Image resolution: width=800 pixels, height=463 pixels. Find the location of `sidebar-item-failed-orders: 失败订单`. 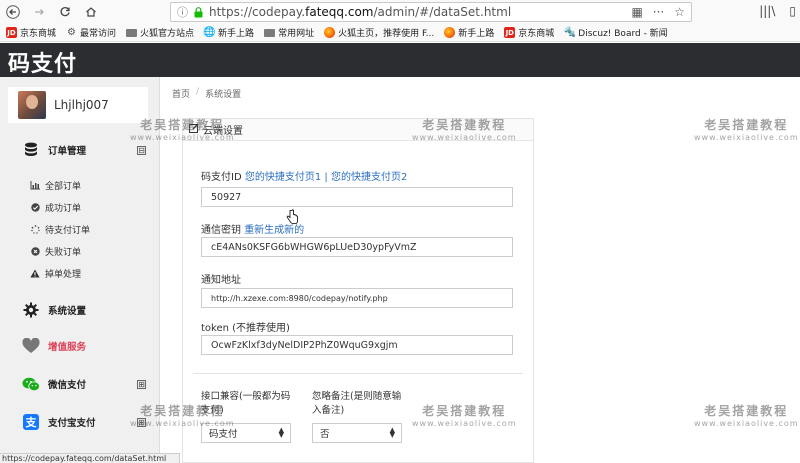

sidebar-item-failed-orders: 失败订单 is located at coordinates (80, 251).